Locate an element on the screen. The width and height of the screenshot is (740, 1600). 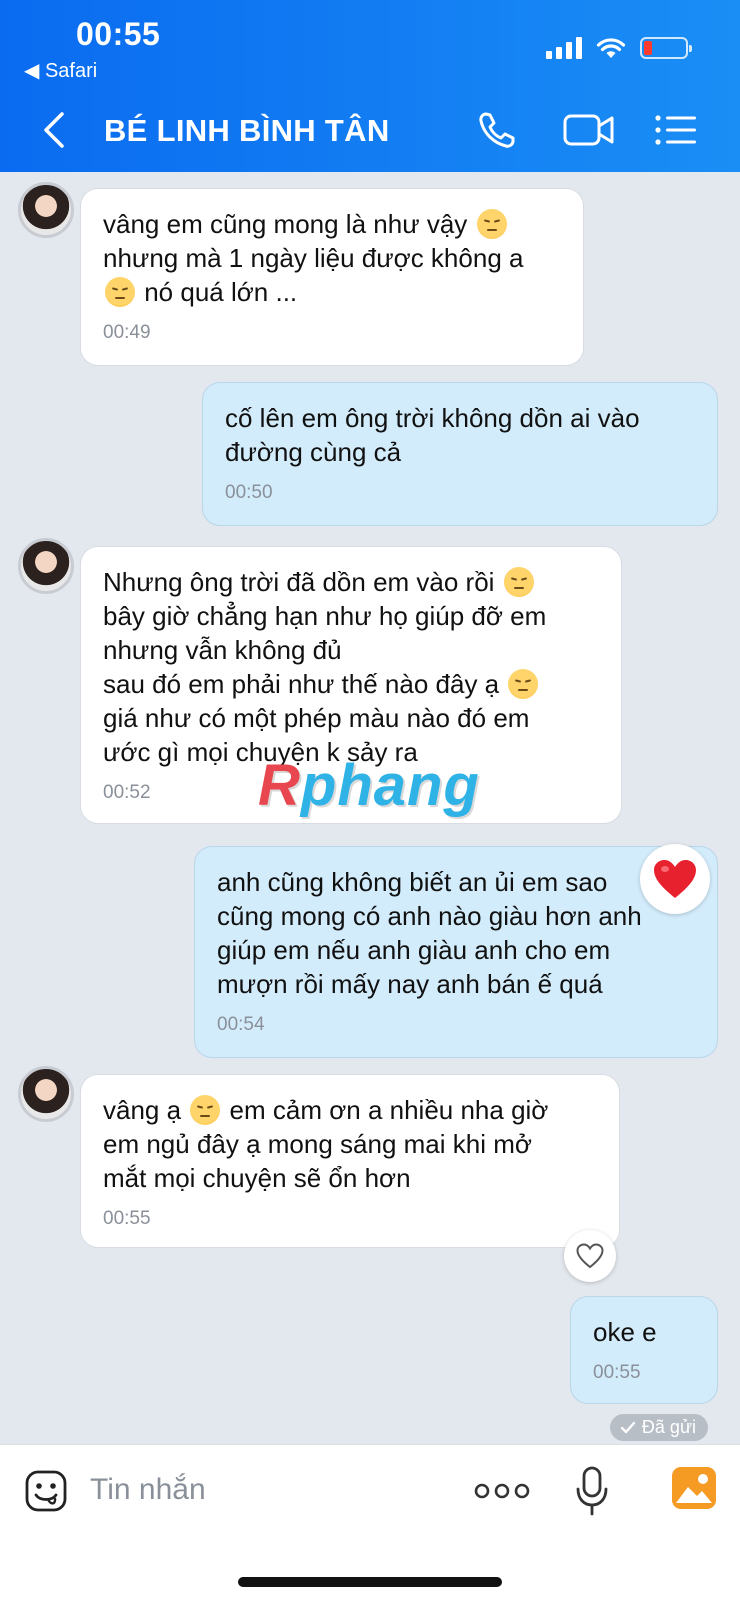
menu-list-icon is located at coordinates (676, 130).